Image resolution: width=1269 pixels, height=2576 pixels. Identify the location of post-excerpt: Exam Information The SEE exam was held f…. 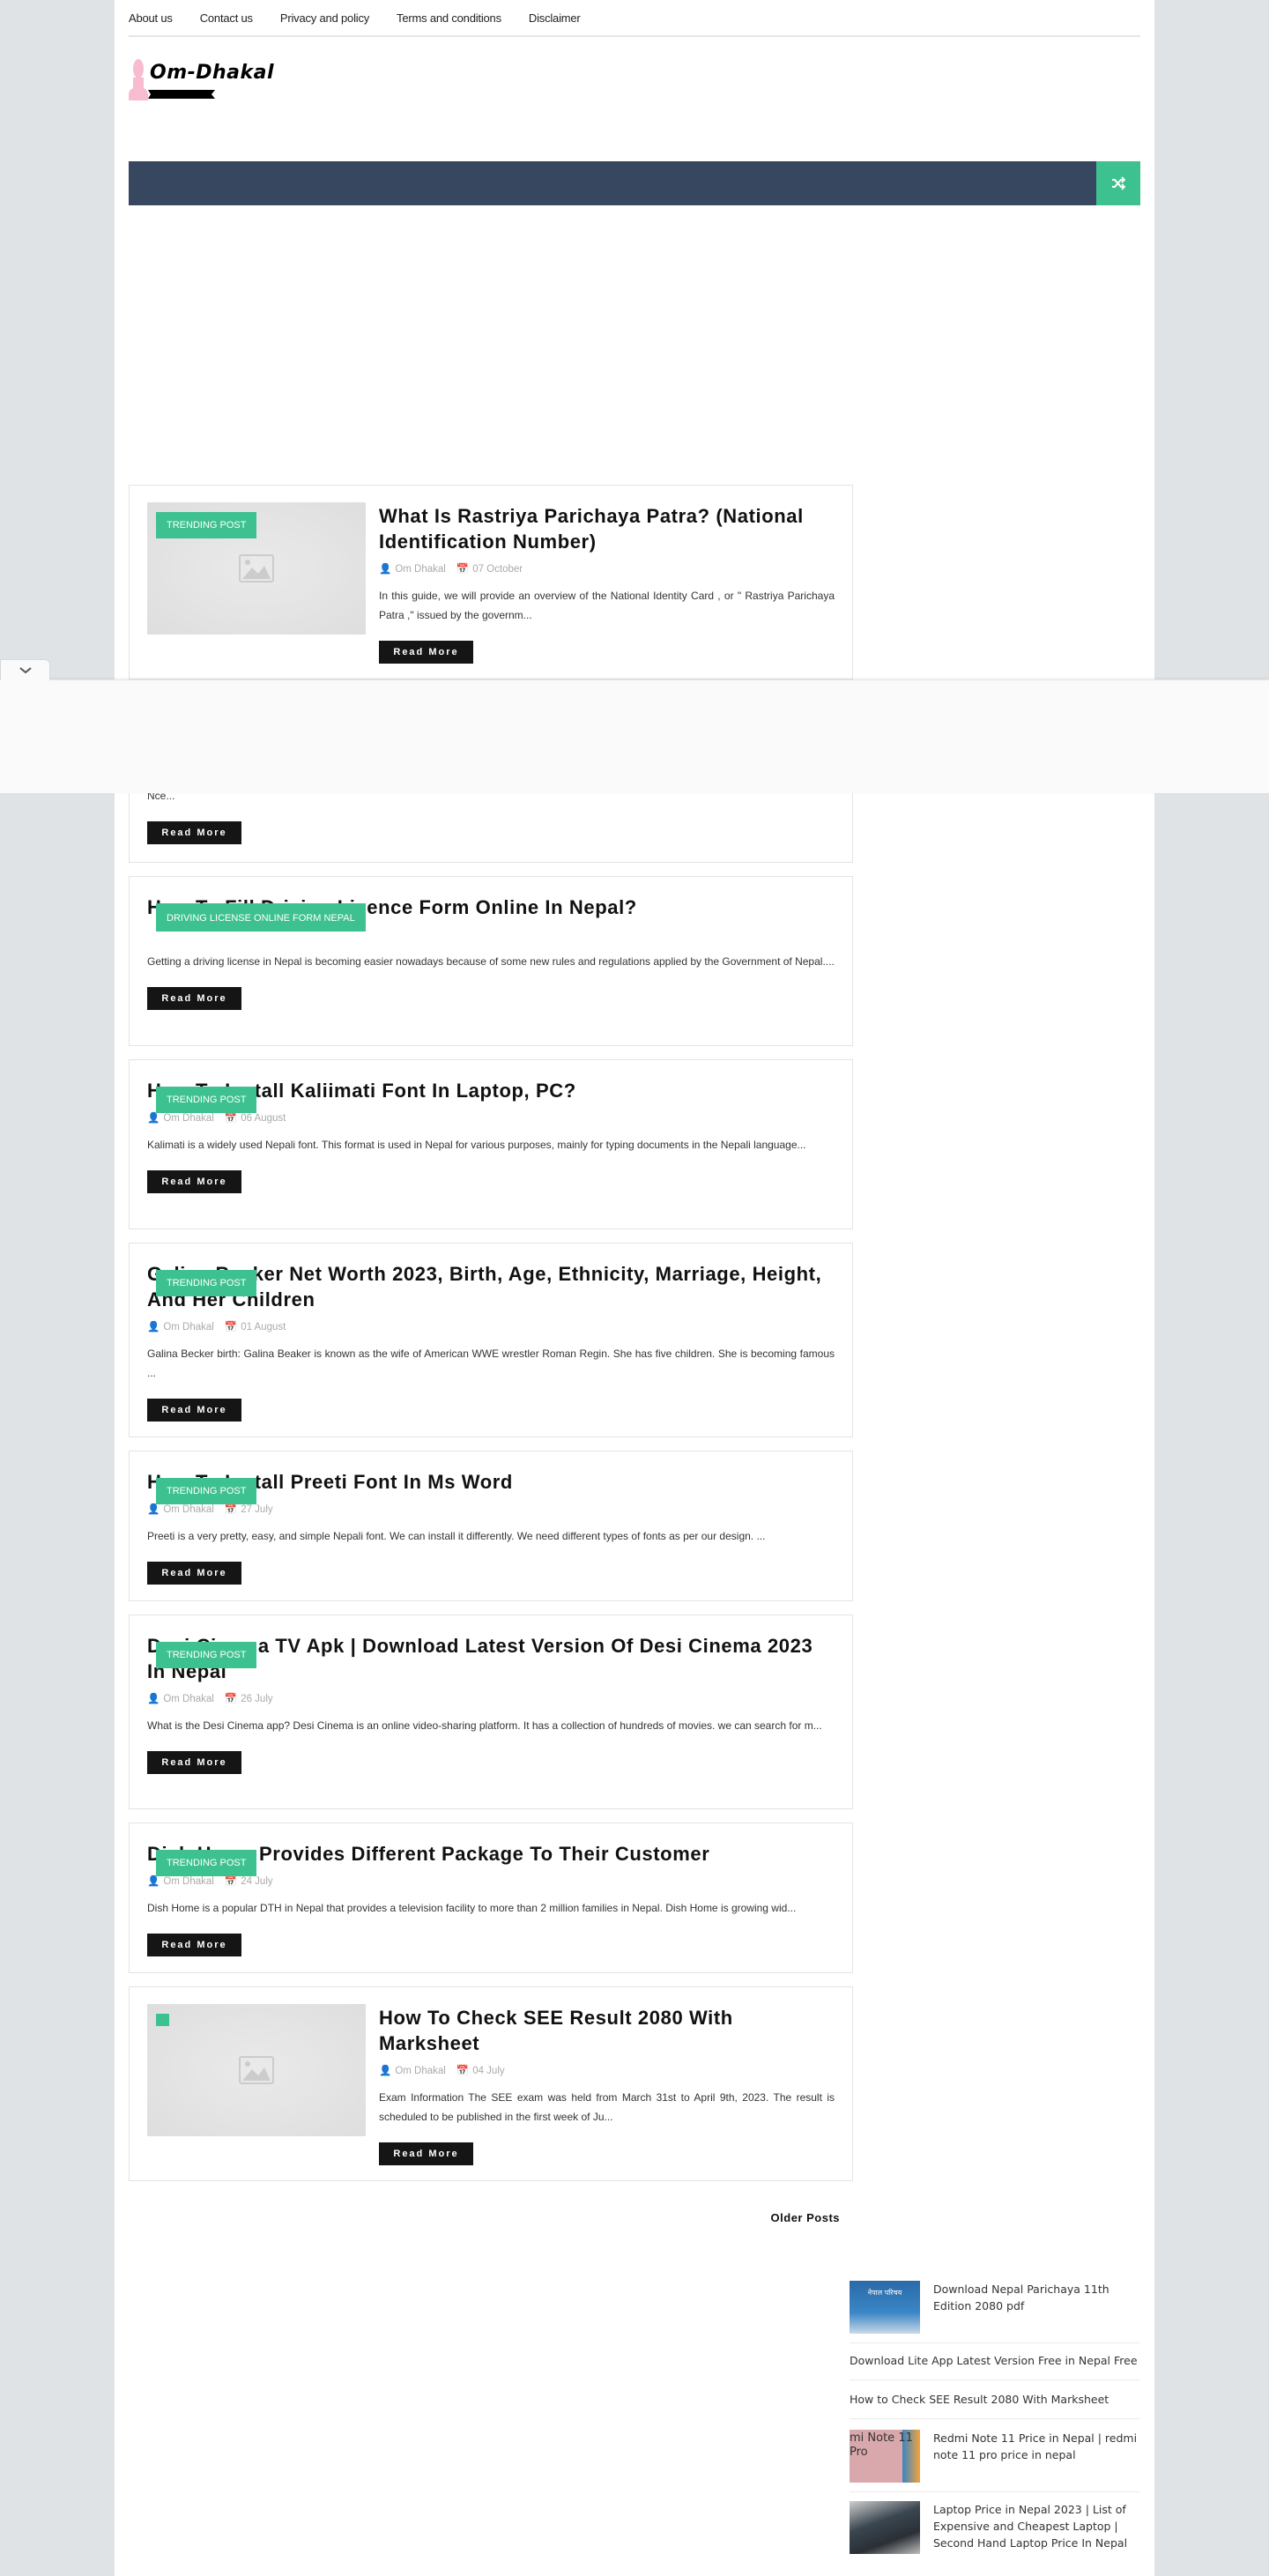
(607, 2107).